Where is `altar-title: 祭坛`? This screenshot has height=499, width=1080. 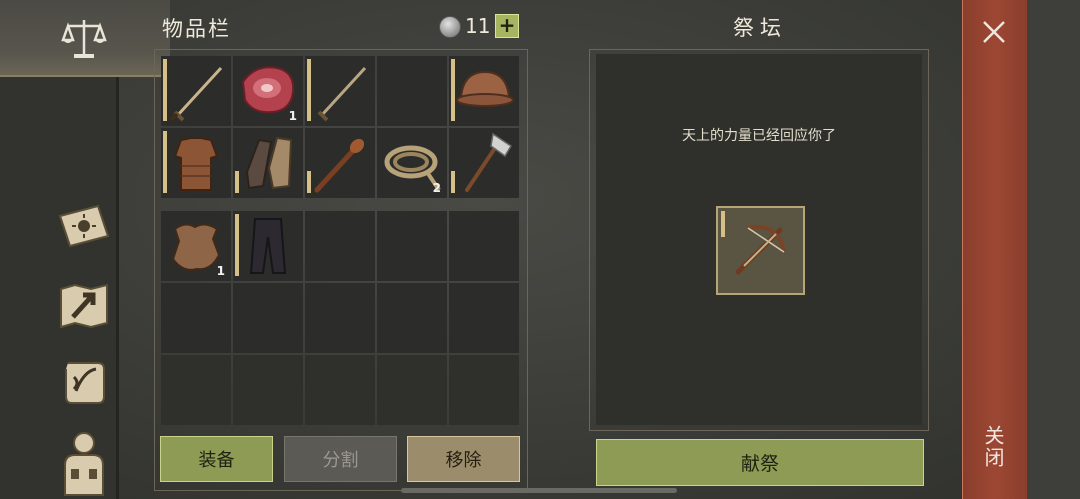 altar-title: 祭坛 is located at coordinates (760, 28).